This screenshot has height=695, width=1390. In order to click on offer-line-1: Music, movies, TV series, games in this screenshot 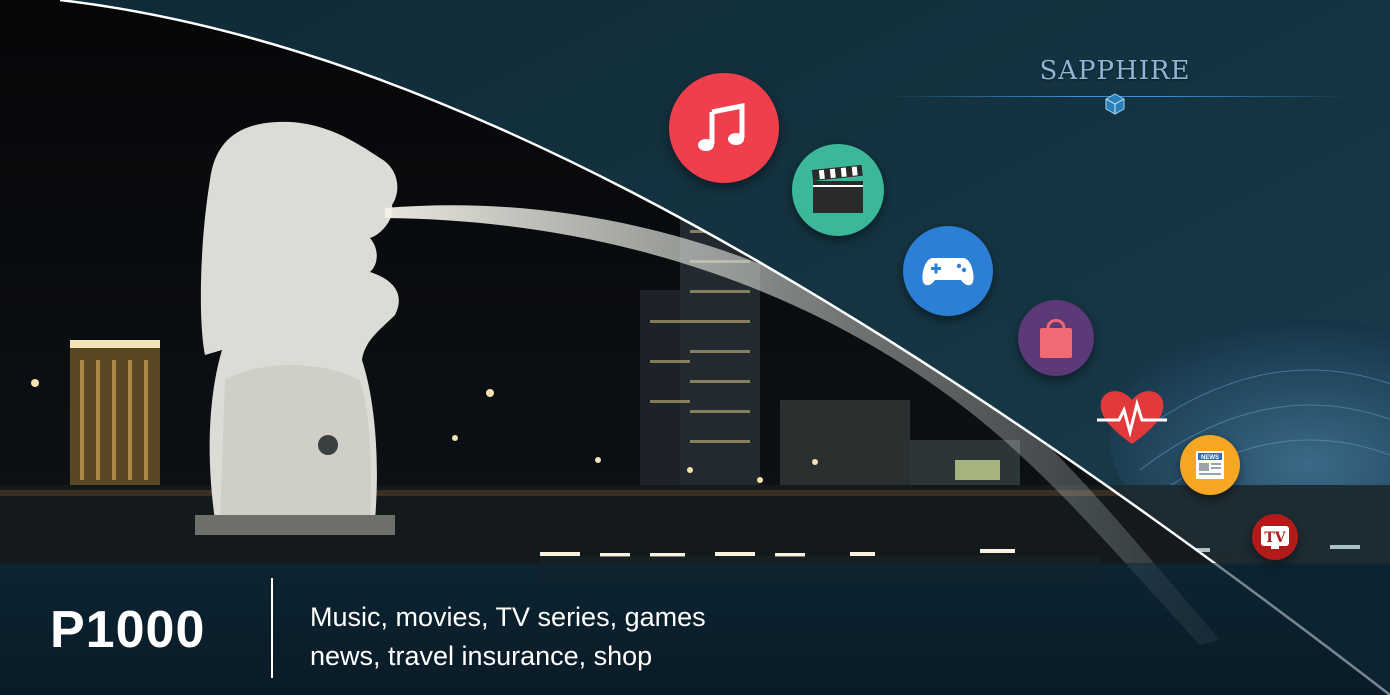, I will do `click(508, 617)`.